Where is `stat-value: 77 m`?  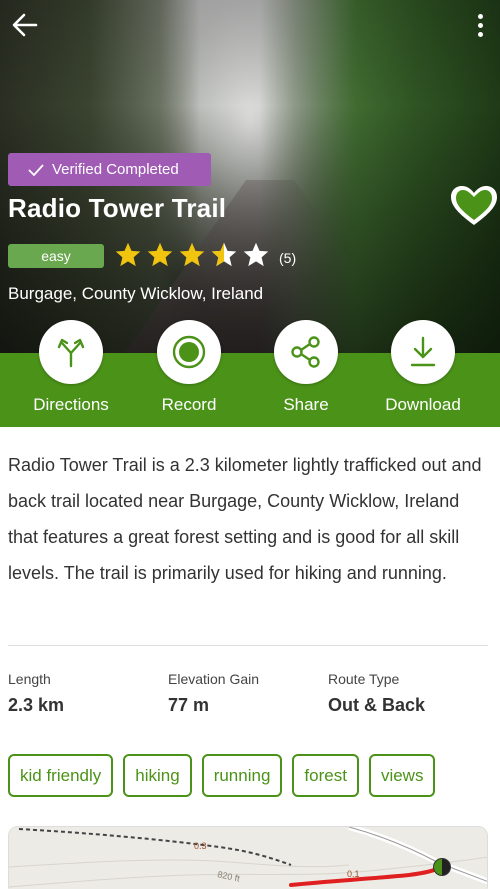
stat-value: 77 m is located at coordinates (189, 705).